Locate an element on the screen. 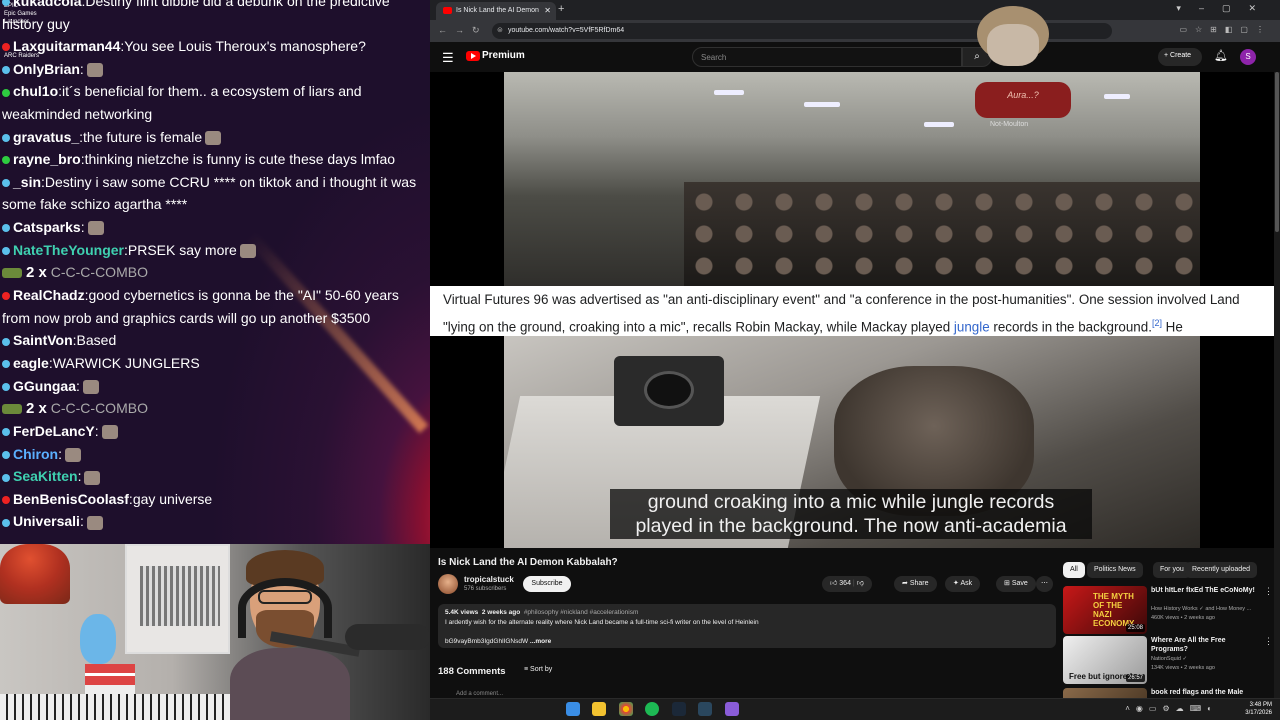 The height and width of the screenshot is (720, 1280). steam-icon is located at coordinates (678, 709).